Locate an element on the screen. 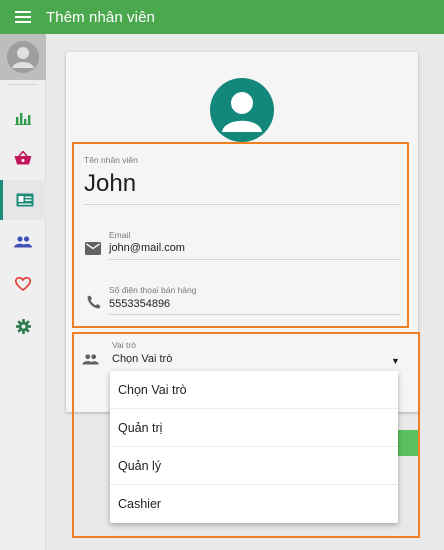  nav-item-favorites is located at coordinates (23, 284).